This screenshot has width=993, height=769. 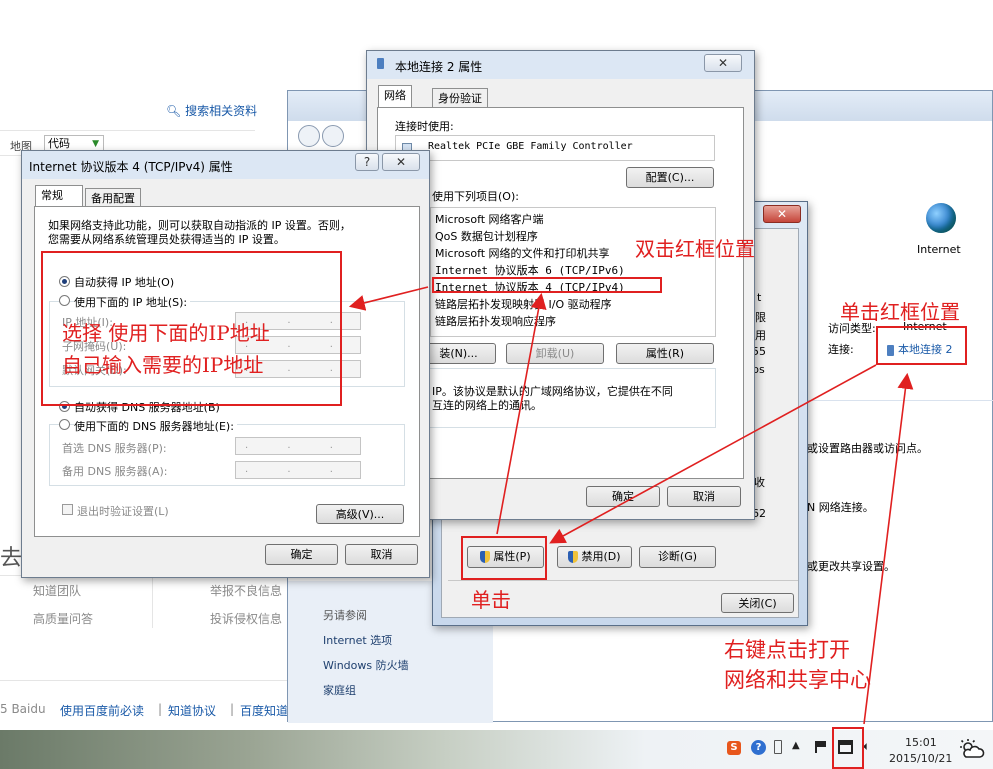 I want to click on annotation-select-line1: 选择 使用下面的IP地址, so click(x=166, y=333).